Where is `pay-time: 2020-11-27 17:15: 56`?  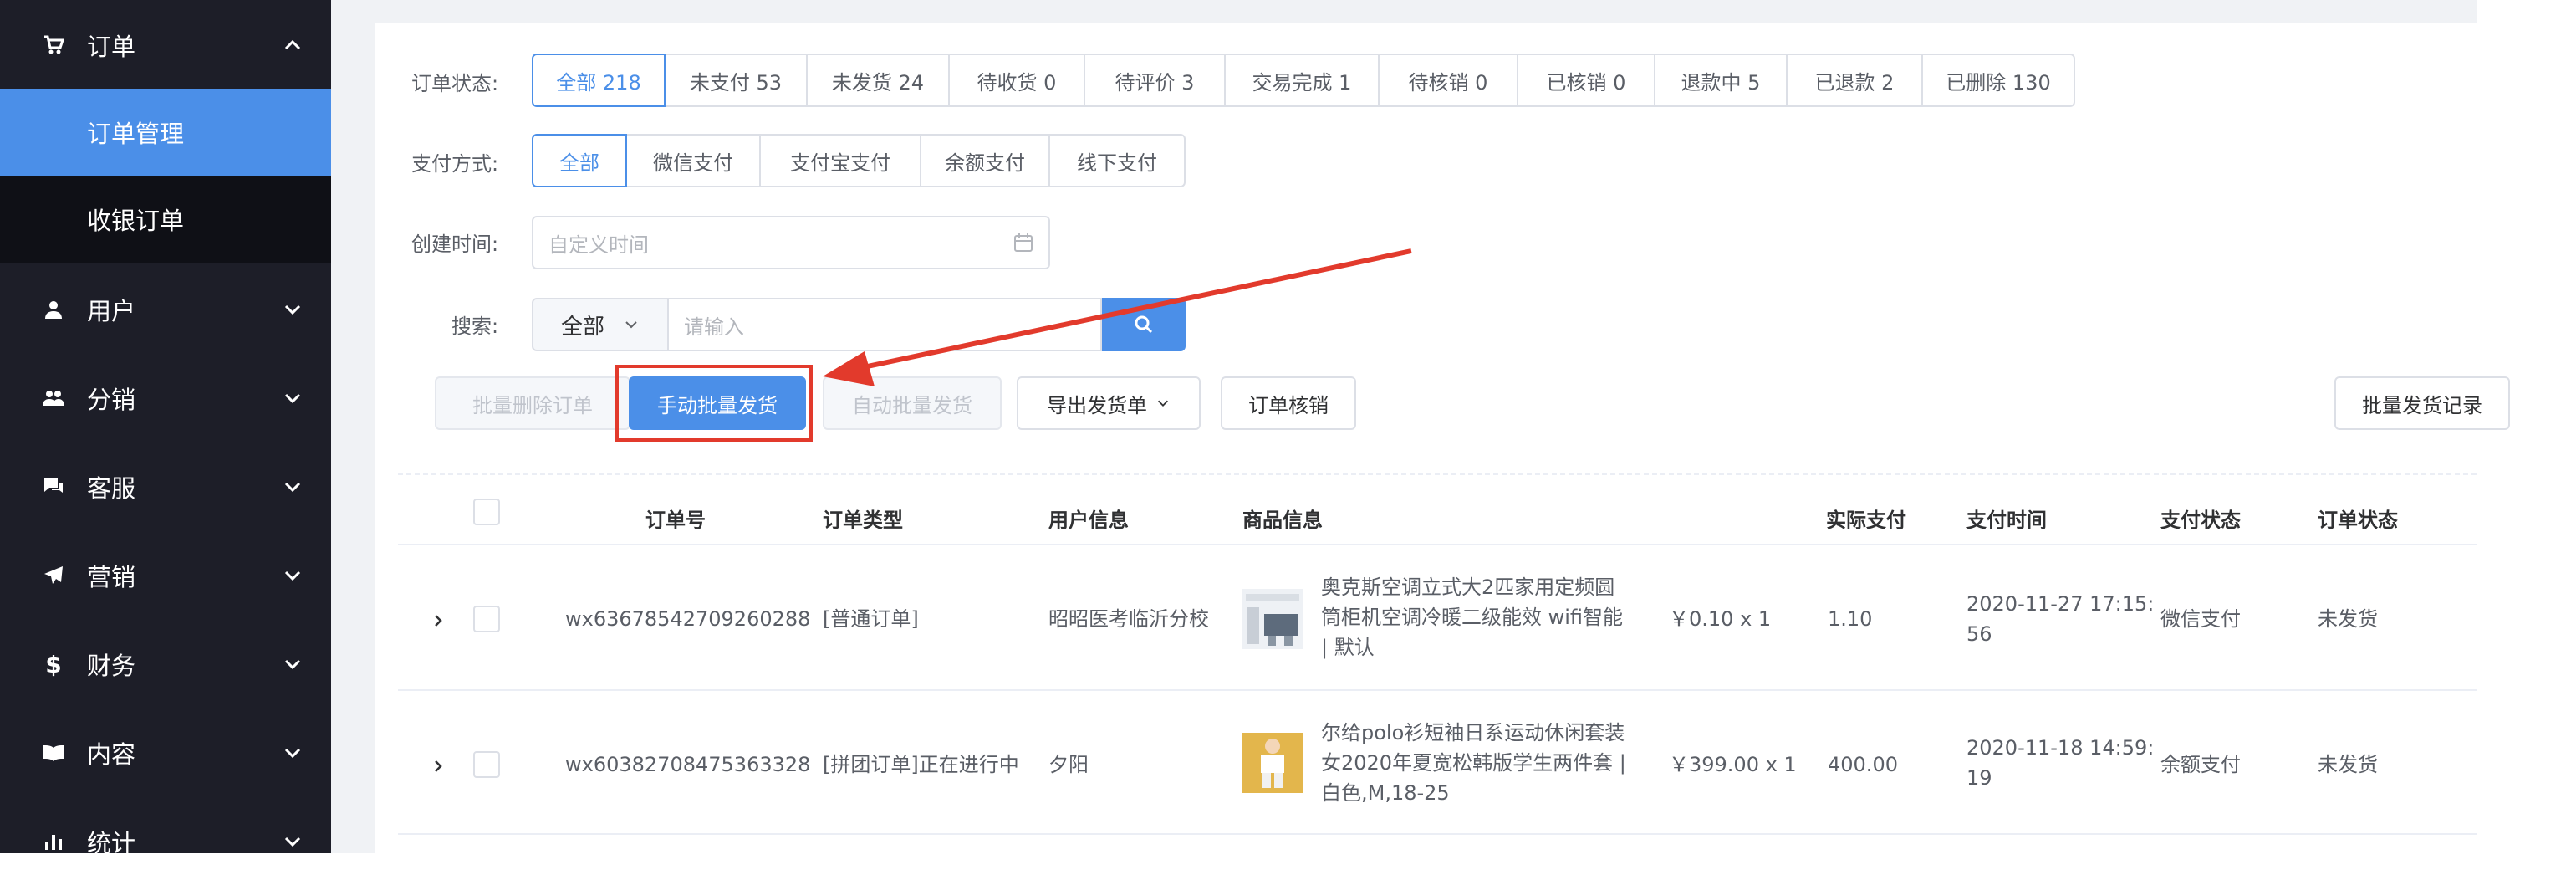
pay-time: 2020-11-27 17:15: 56 is located at coordinates (2060, 619).